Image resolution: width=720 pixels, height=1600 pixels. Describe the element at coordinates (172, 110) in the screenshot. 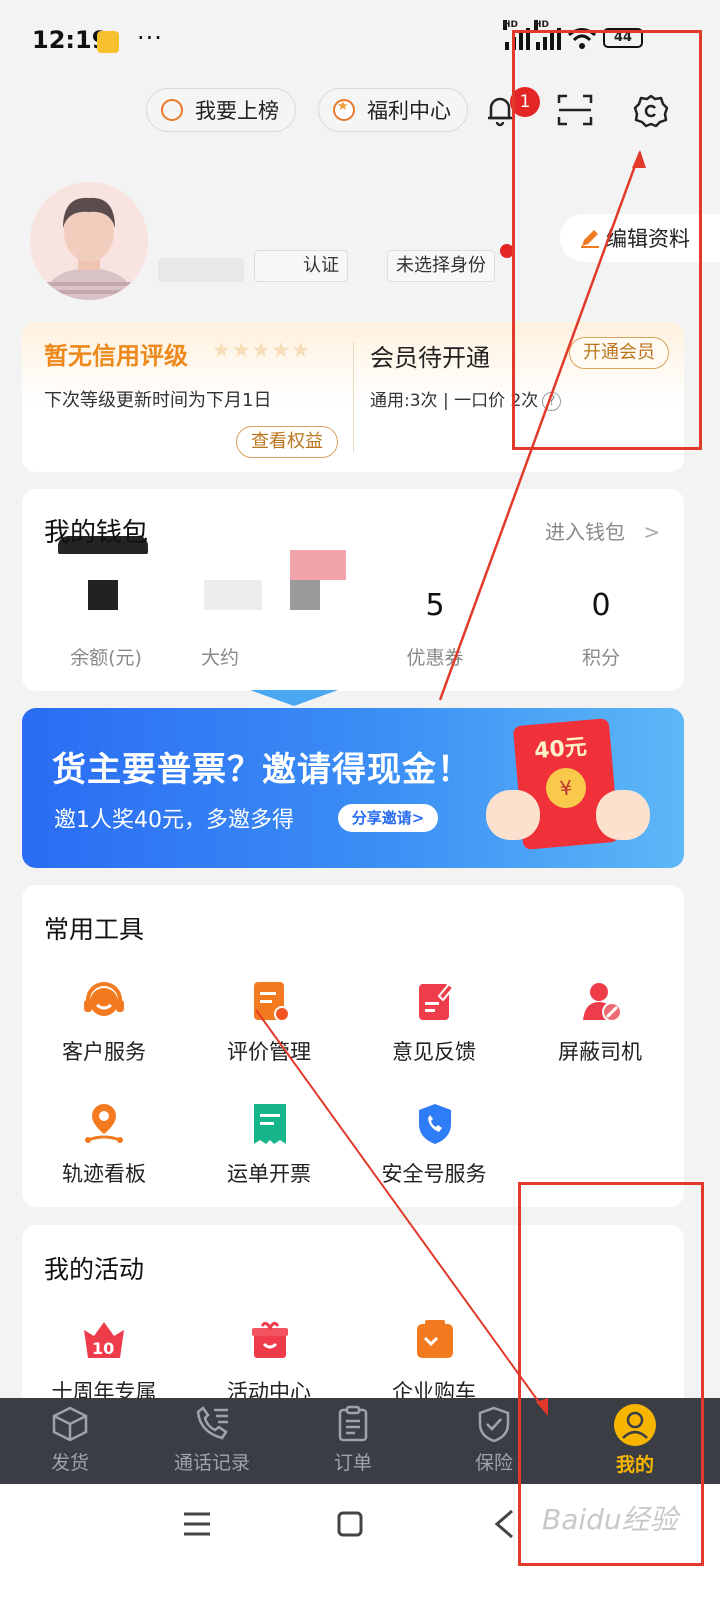

I see `trophy-icon` at that location.